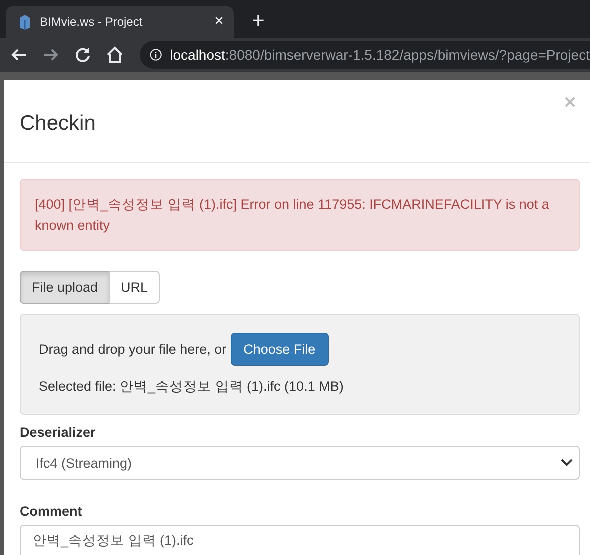 The height and width of the screenshot is (555, 590). Describe the element at coordinates (58, 124) in the screenshot. I see `dialog-title: Checkin` at that location.